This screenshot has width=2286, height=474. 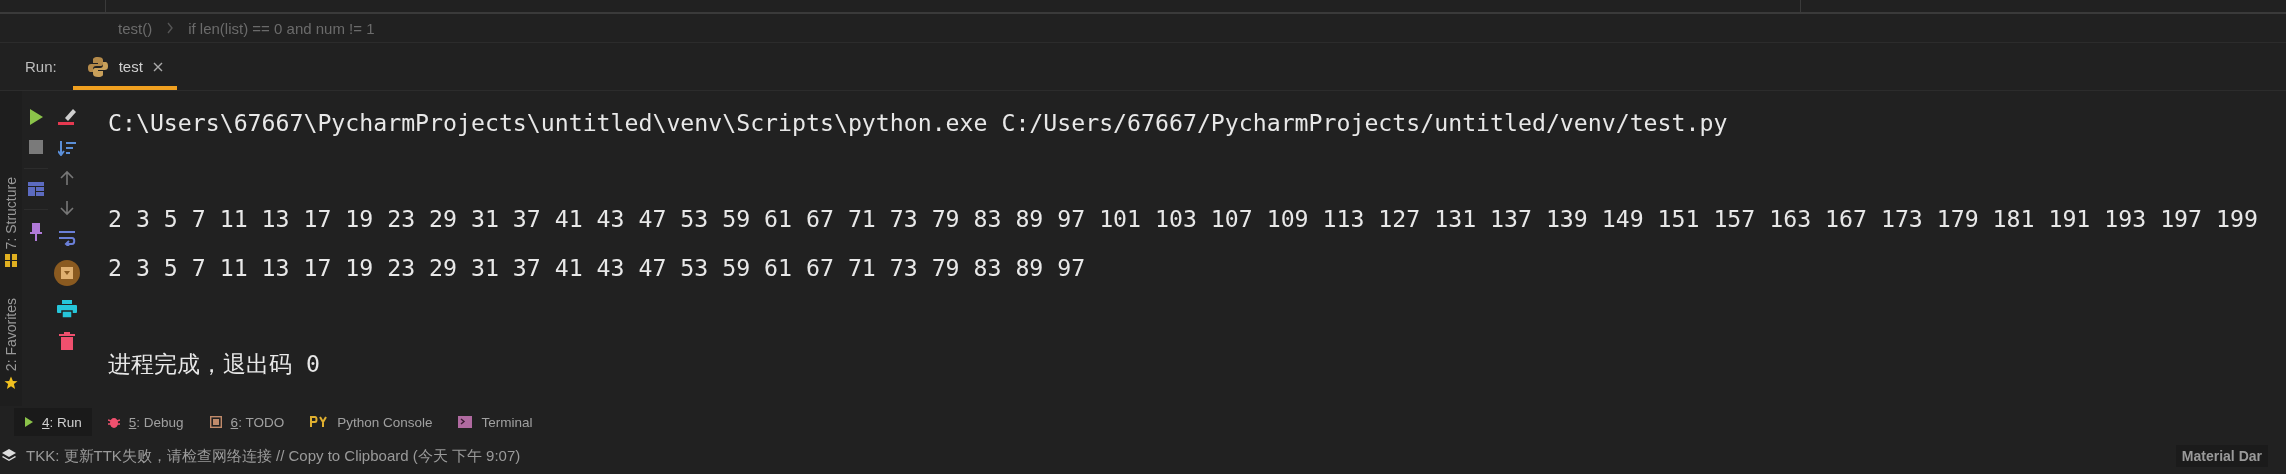 What do you see at coordinates (36, 232) in the screenshot?
I see `pin-icon` at bounding box center [36, 232].